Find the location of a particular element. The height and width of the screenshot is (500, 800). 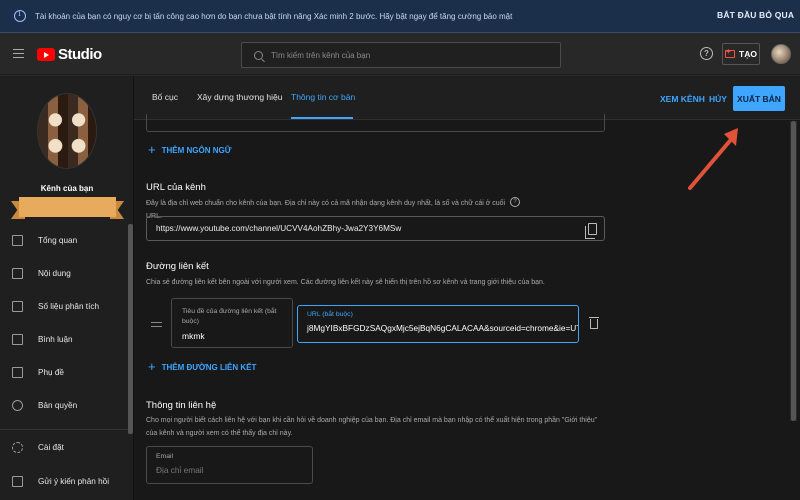

publish-button: XUẤT BẢN is located at coordinates (759, 98).